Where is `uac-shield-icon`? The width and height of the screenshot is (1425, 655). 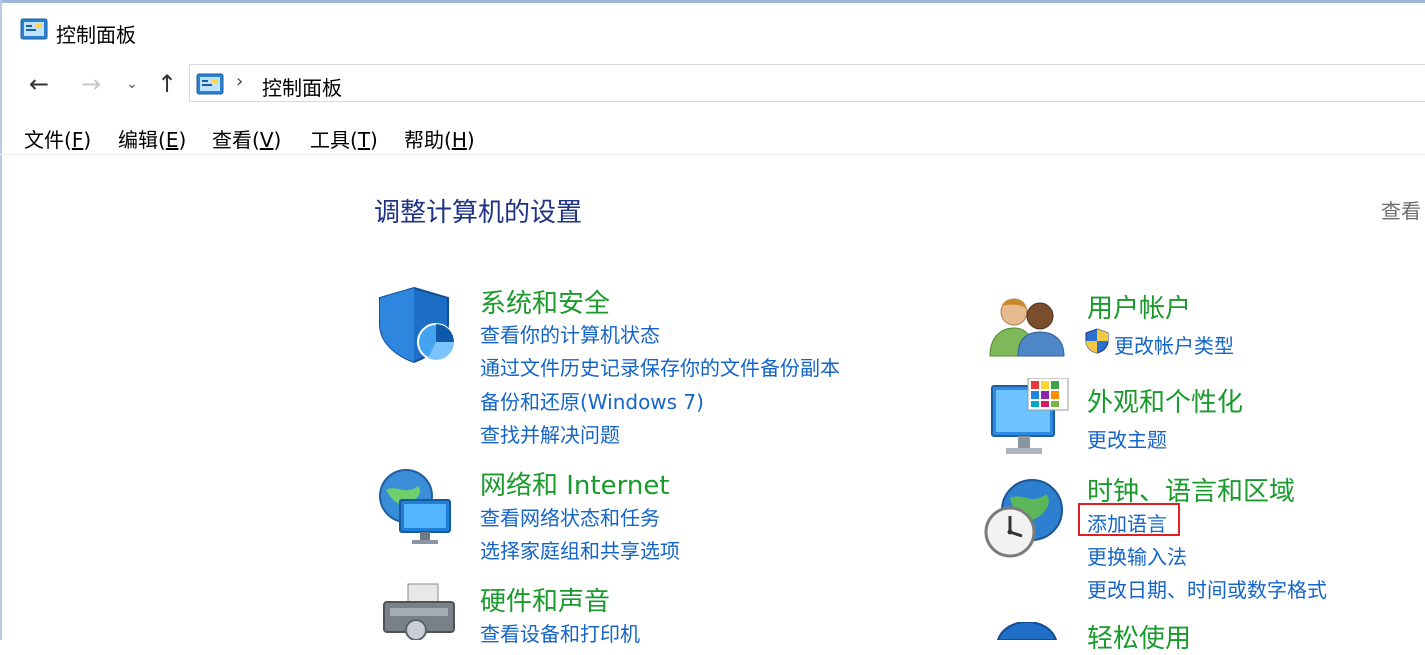
uac-shield-icon is located at coordinates (1097, 341).